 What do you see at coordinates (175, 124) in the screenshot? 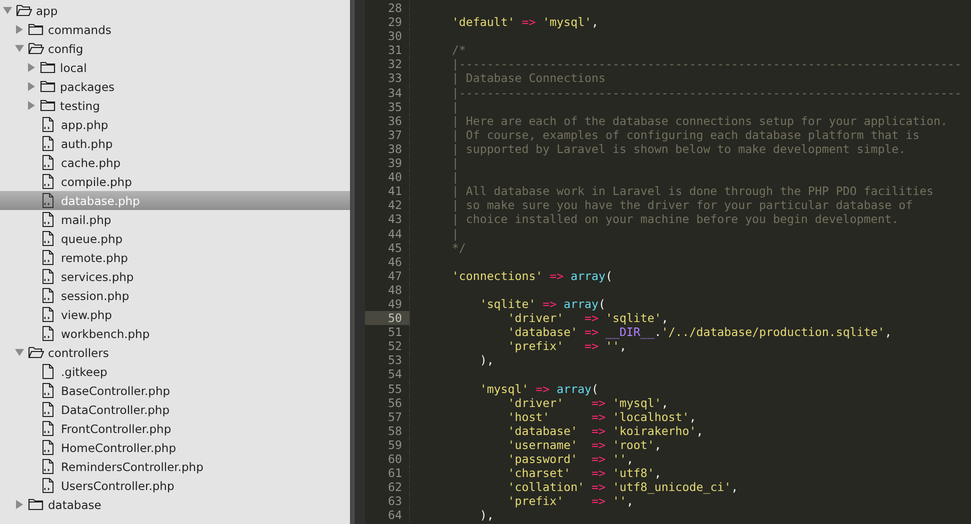
I see `tree-item: app.php` at bounding box center [175, 124].